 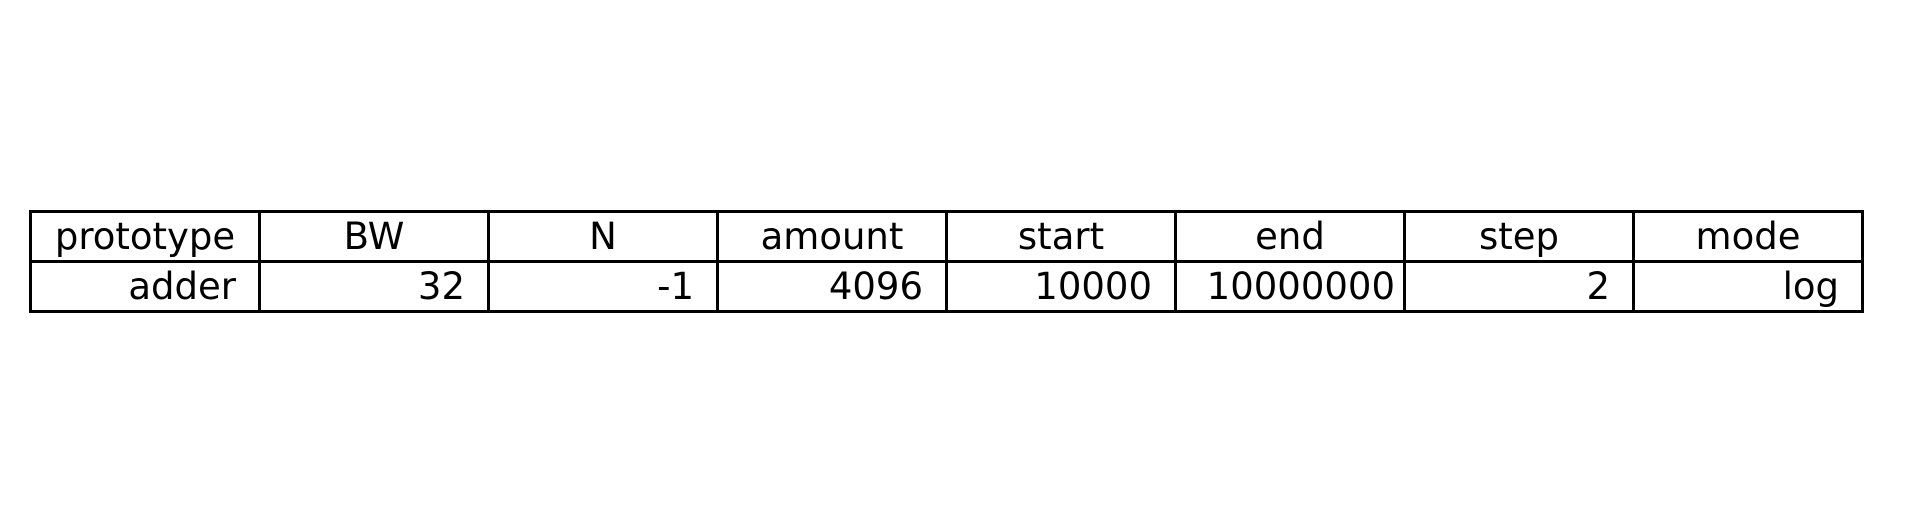 I want to click on header-cell-end: end, so click(x=1290, y=236).